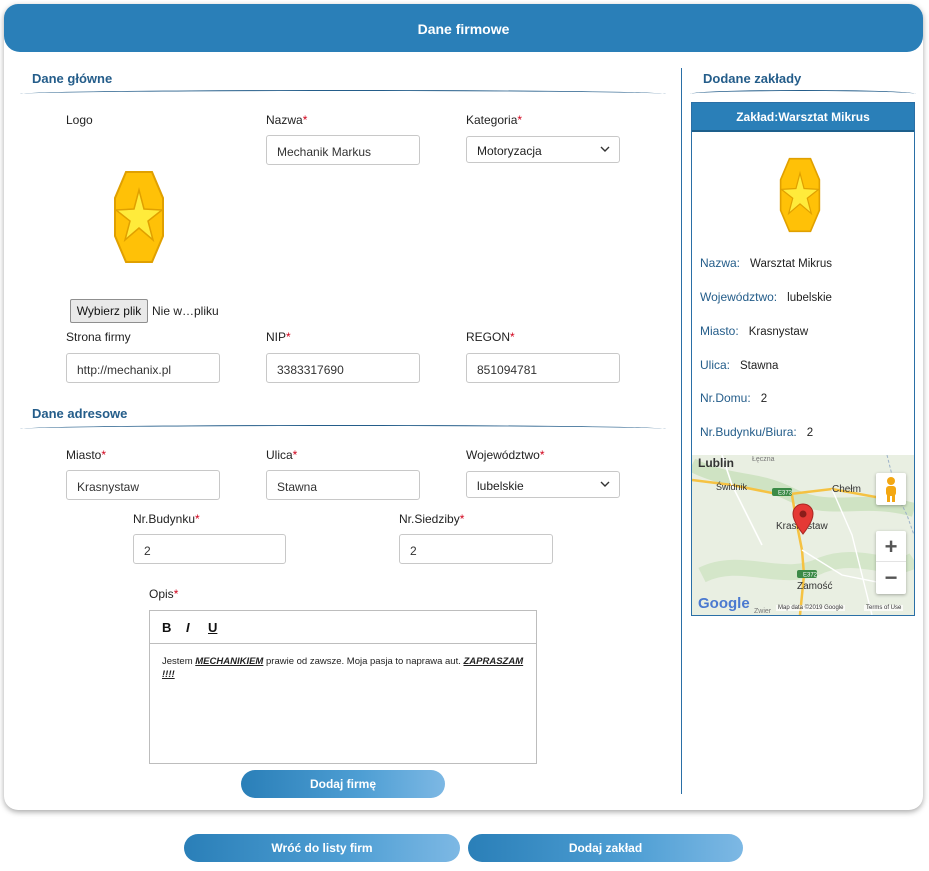 This screenshot has width=929, height=871. I want to click on file-status: Nie w…pliku, so click(185, 311).